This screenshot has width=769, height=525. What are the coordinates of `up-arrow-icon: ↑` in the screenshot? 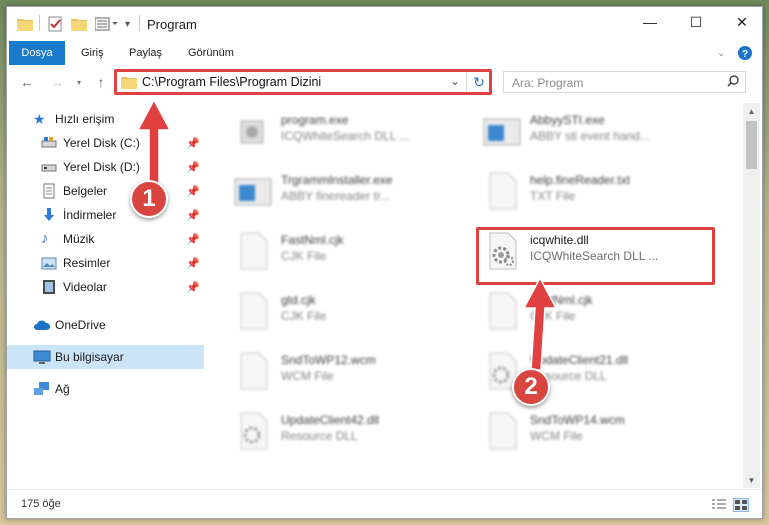 It's located at (101, 82).